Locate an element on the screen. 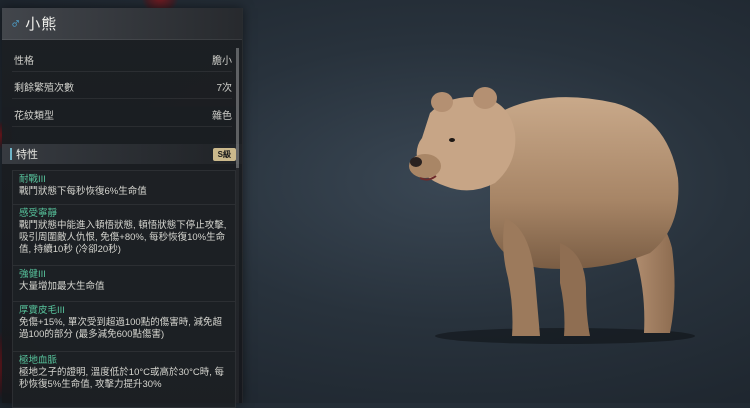 This screenshot has height=408, width=750. trait-description: 戰鬥狀態下每秒恢復6%生命值 is located at coordinates (83, 191).